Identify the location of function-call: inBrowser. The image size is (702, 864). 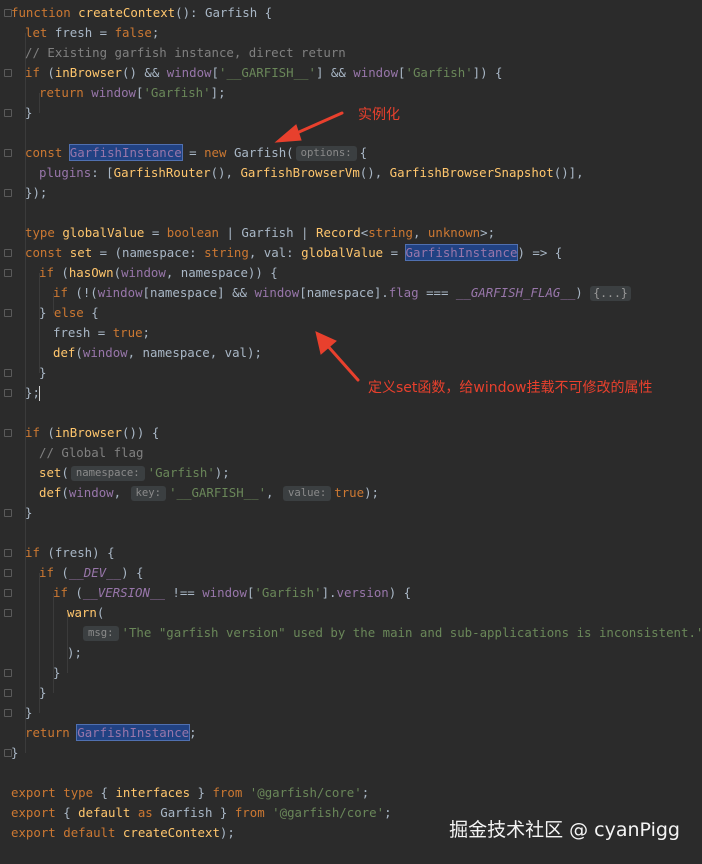
(88, 72).